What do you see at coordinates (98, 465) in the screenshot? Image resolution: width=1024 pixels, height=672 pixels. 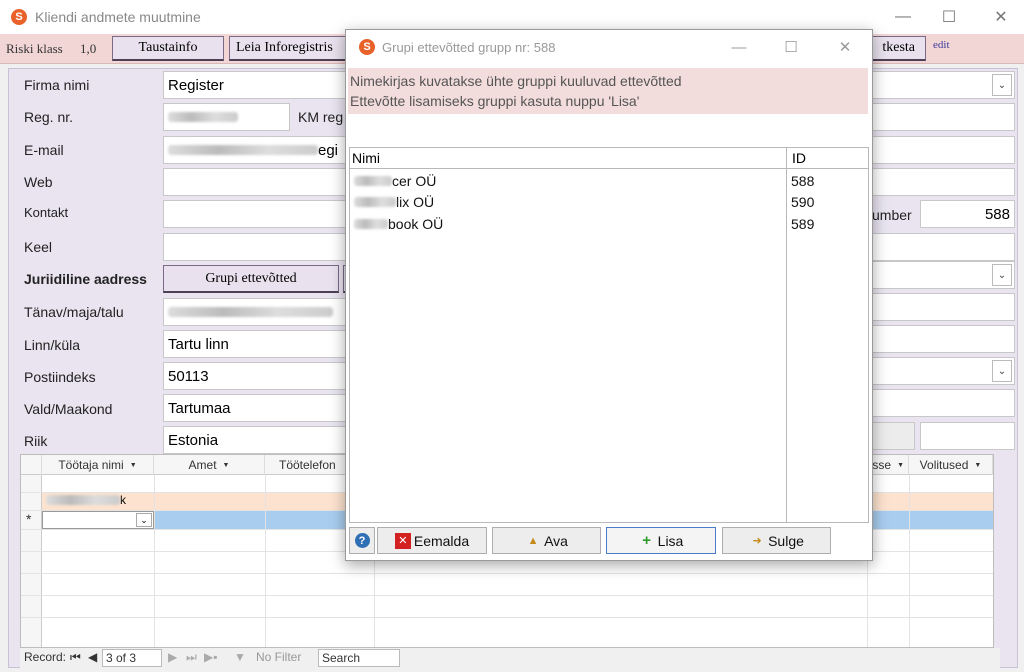 I see `column-employee-name: Töötaja nimi ▼` at bounding box center [98, 465].